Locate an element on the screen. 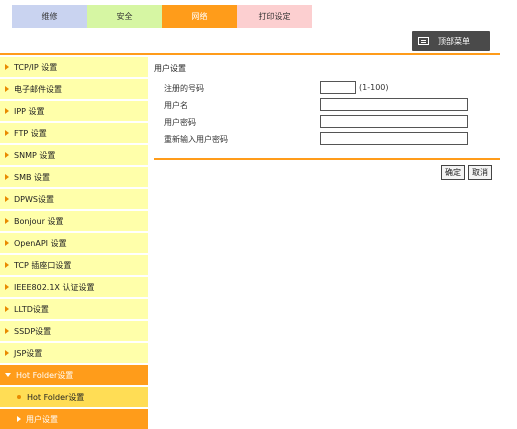 Image resolution: width=517 pixels, height=429 pixels. sidebar-item-label: Bonjour 设置 is located at coordinates (39, 221).